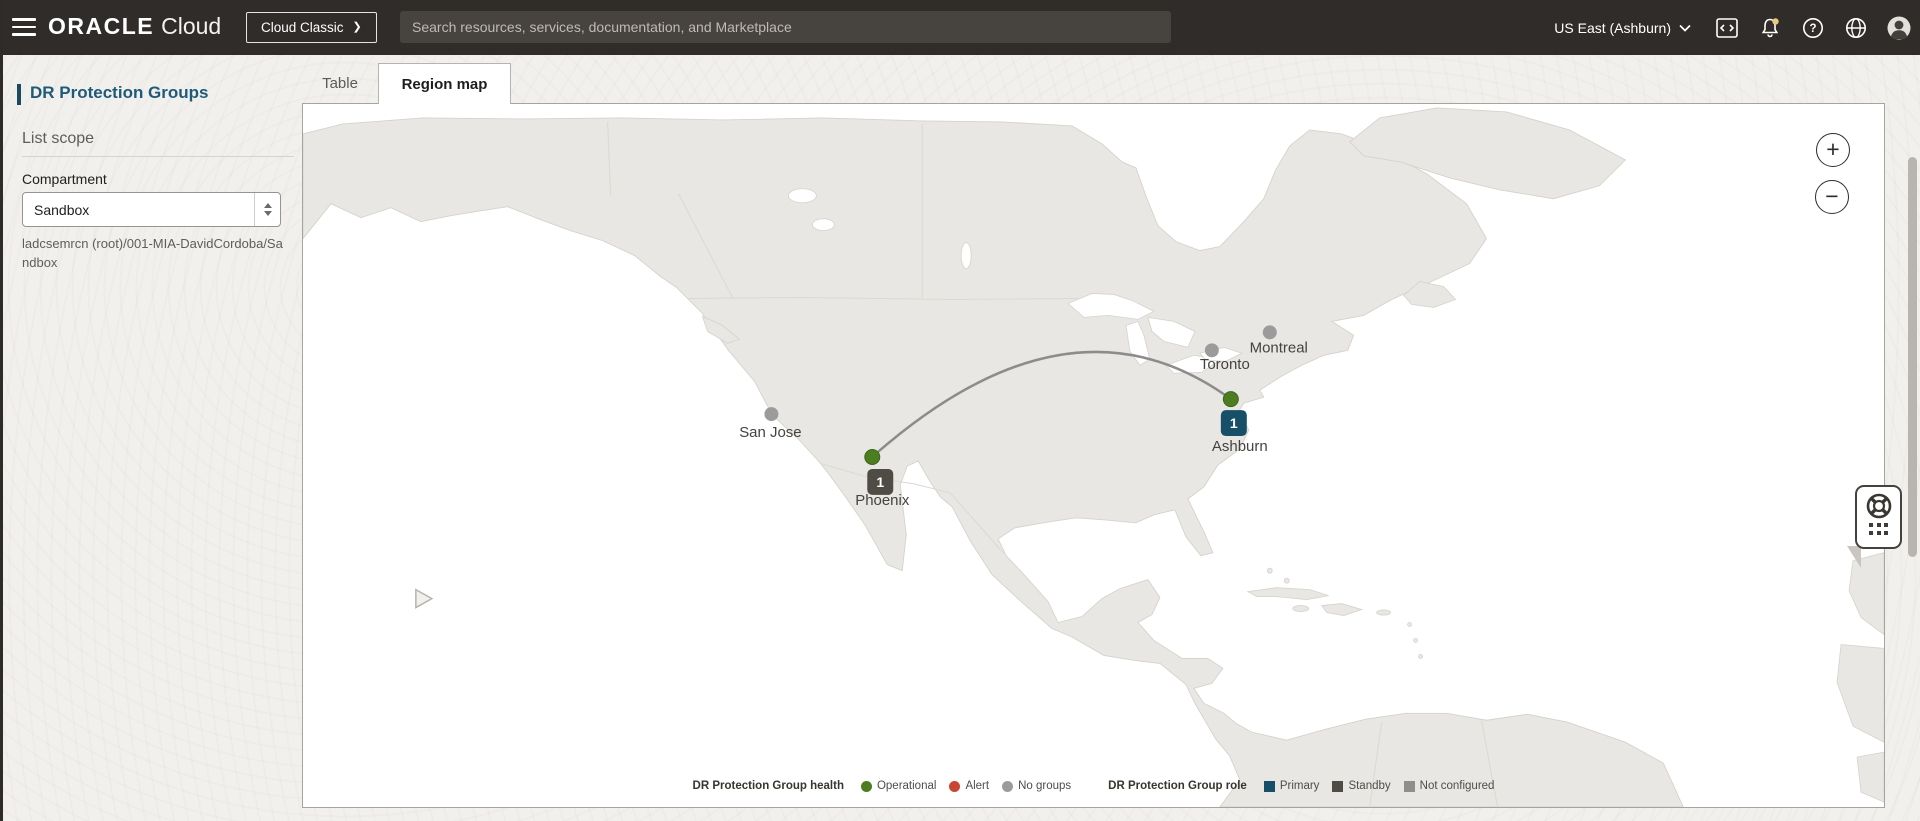  What do you see at coordinates (1727, 28) in the screenshot?
I see `developer-console-icon` at bounding box center [1727, 28].